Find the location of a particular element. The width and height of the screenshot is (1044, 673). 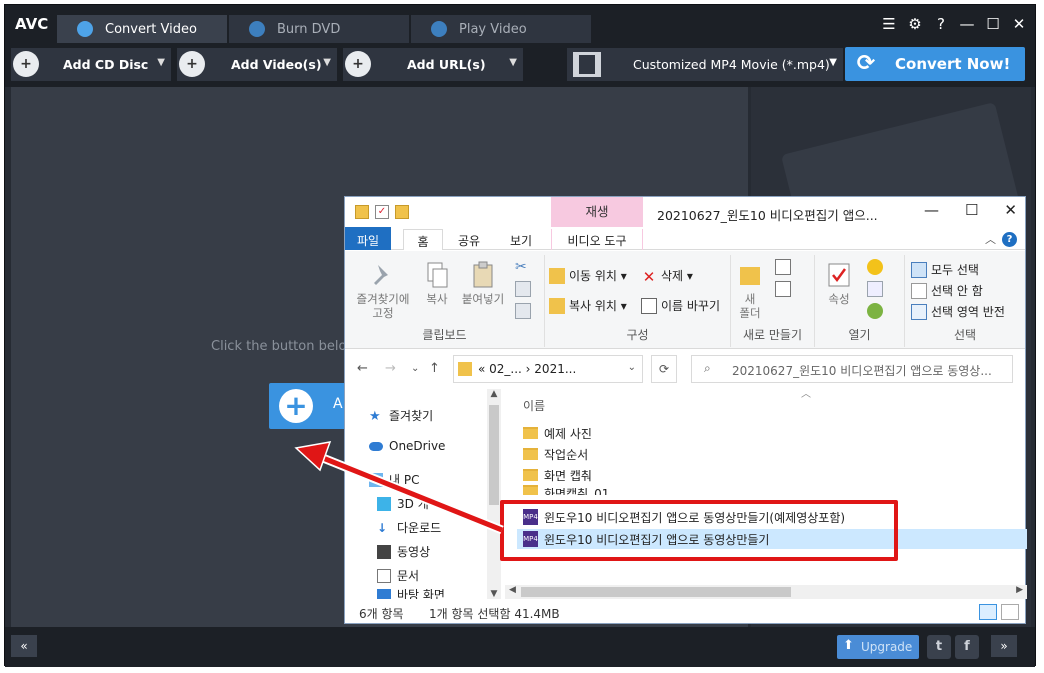

move-to-button: 이동 위치 ▾ is located at coordinates (588, 275).